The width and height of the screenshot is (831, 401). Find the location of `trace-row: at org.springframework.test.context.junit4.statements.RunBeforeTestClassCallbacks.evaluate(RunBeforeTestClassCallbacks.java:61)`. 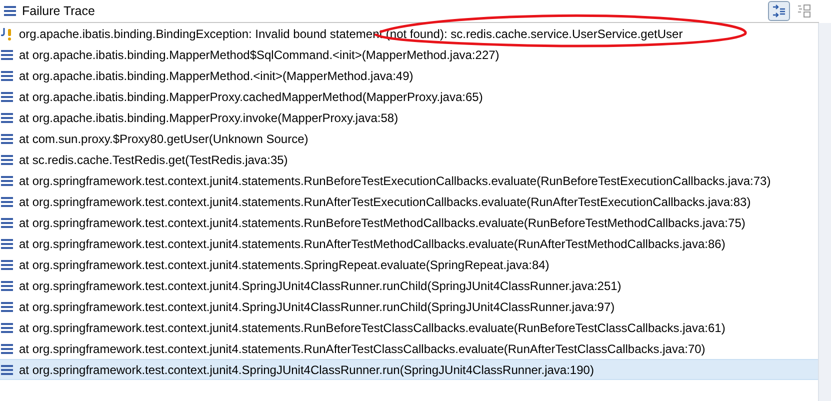

trace-row: at org.springframework.test.context.junit4.statements.RunBeforeTestClassCallbacks.evaluate(RunBeforeTestClassCallbacks.java:61) is located at coordinates (409, 327).